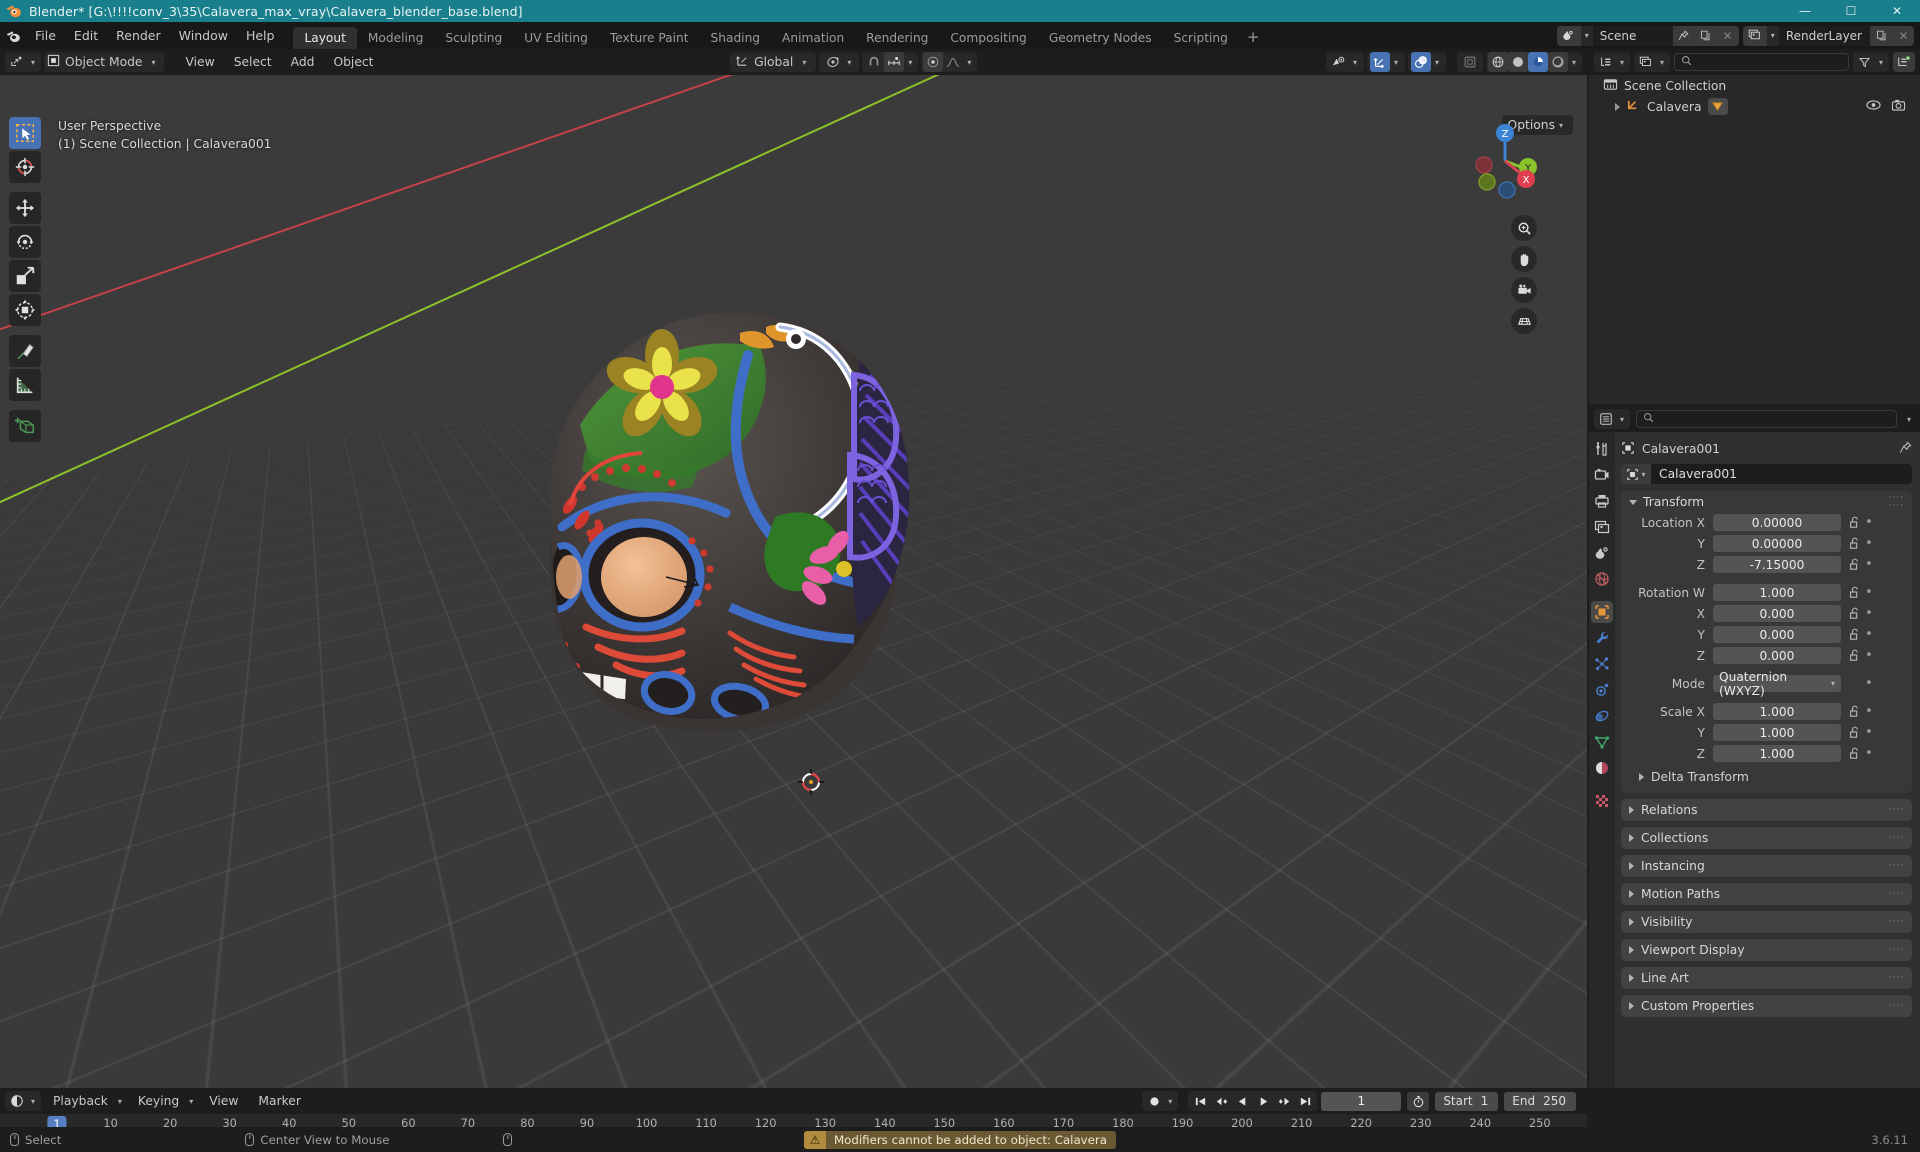 Image resolution: width=1920 pixels, height=1152 pixels. What do you see at coordinates (1766, 894) in the screenshot?
I see `motion-paths-panel: Motion Paths ····` at bounding box center [1766, 894].